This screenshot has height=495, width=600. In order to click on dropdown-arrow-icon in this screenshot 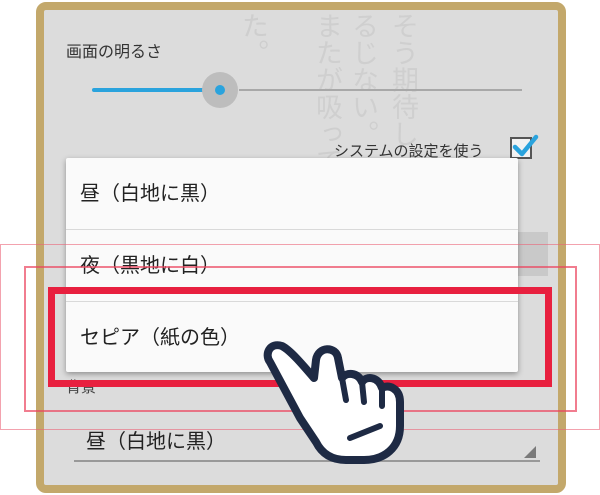, I will do `click(530, 452)`.